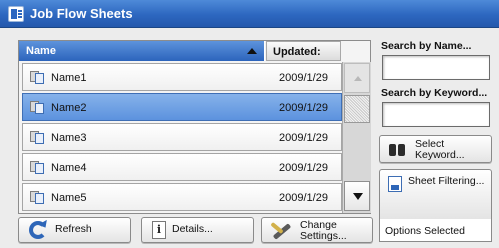 Image resolution: width=499 pixels, height=248 pixels. I want to click on filter-sheet-icon, so click(395, 184).